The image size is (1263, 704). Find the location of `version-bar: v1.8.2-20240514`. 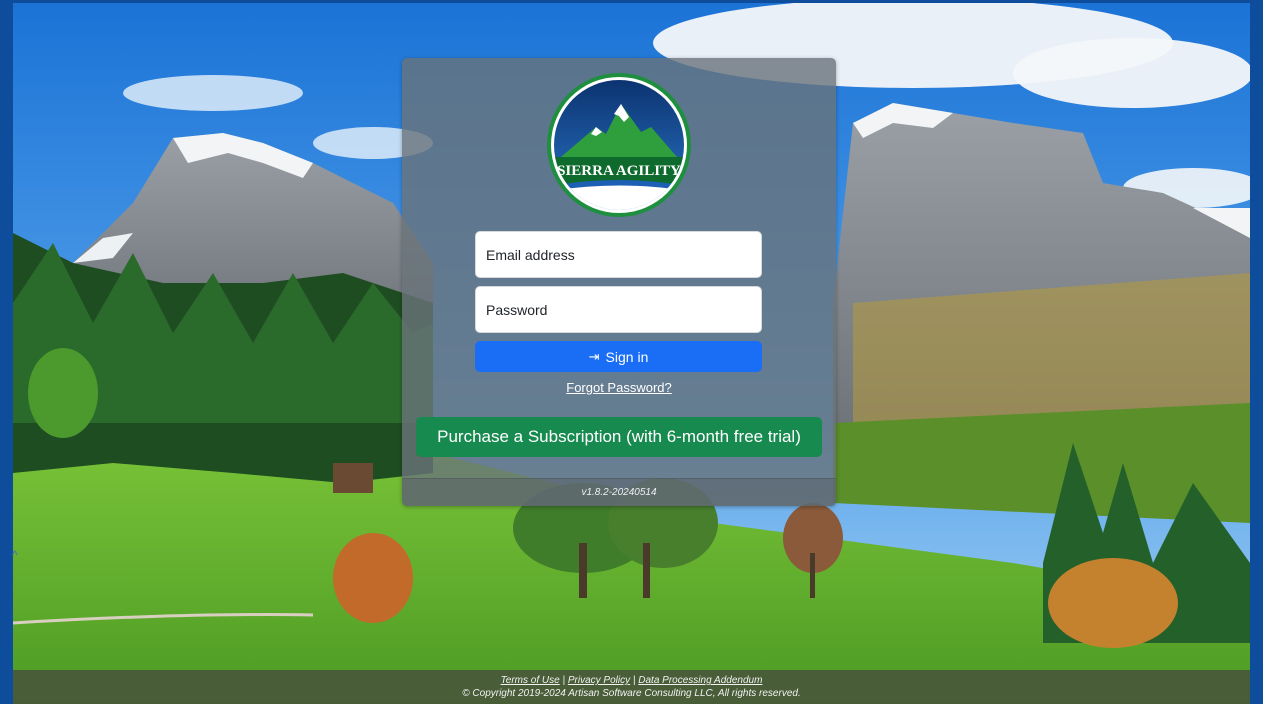

version-bar: v1.8.2-20240514 is located at coordinates (619, 492).